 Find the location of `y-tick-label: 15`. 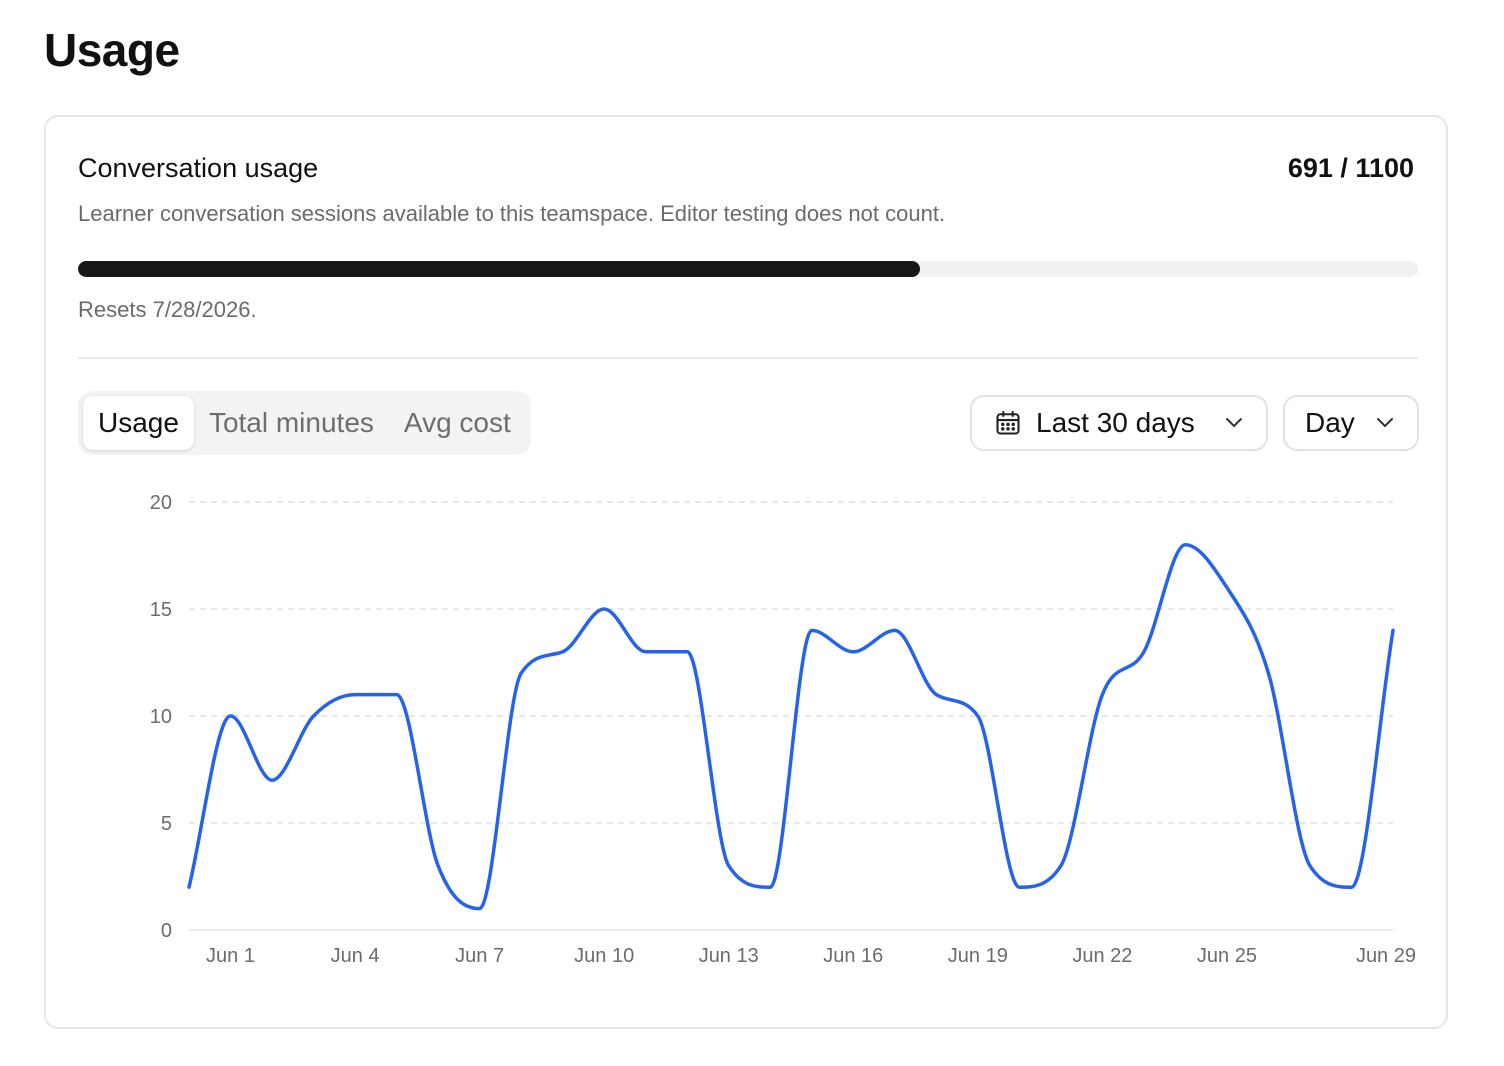

y-tick-label: 15 is located at coordinates (161, 610).